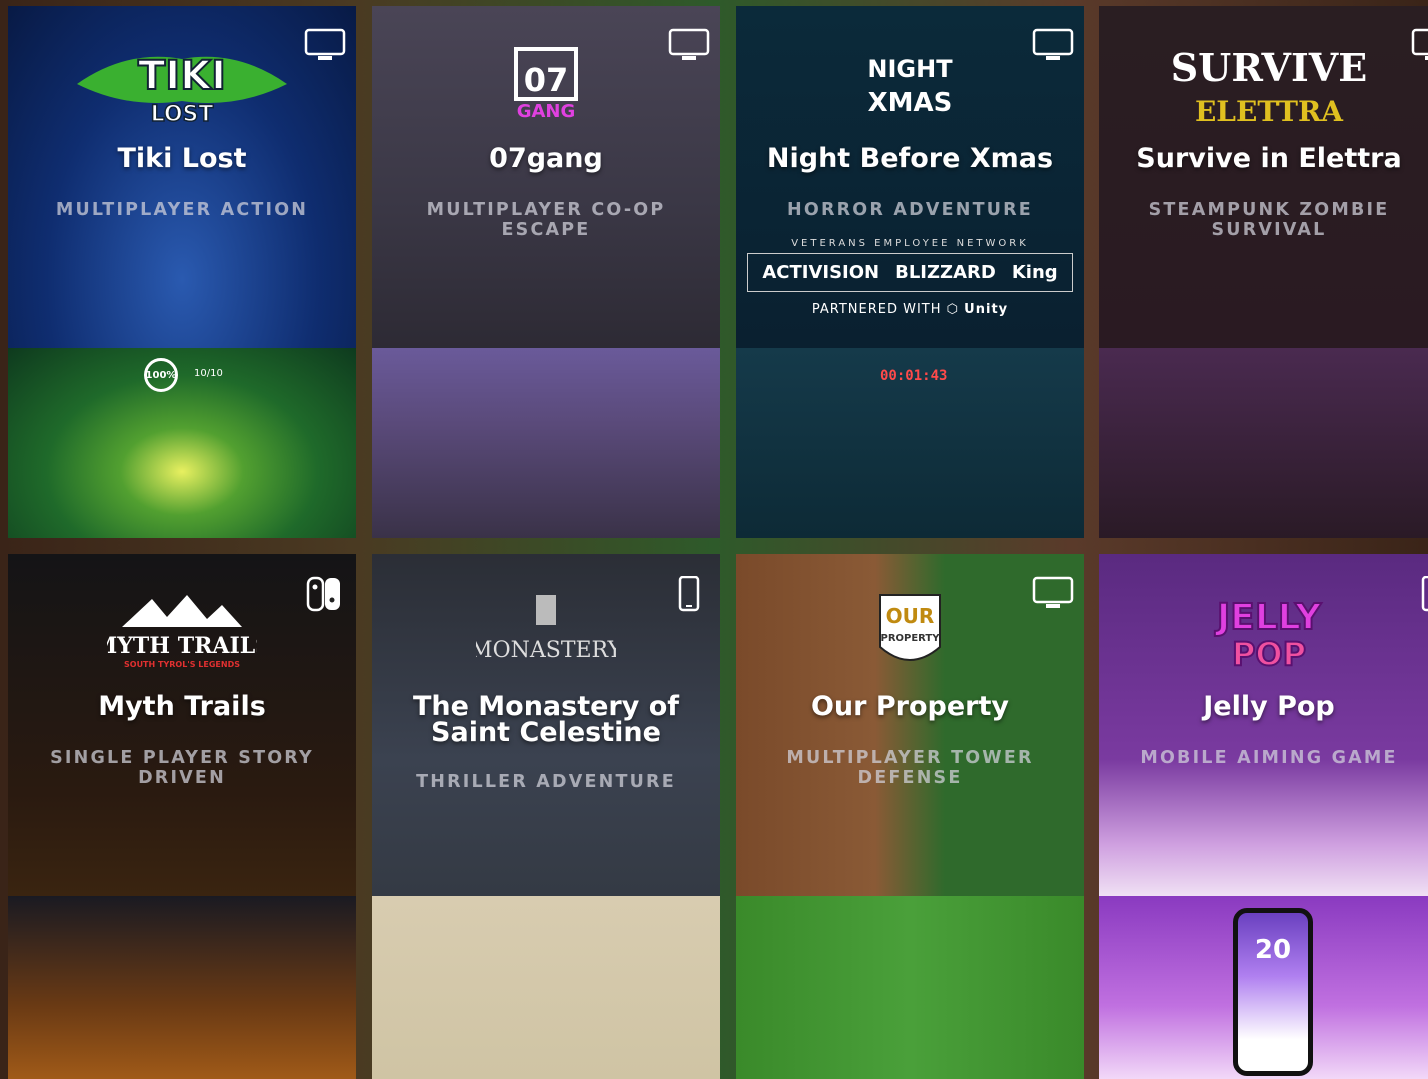 This screenshot has width=1428, height=1079. Describe the element at coordinates (1269, 111) in the screenshot. I see `logo-line2: ELETTRA` at that location.